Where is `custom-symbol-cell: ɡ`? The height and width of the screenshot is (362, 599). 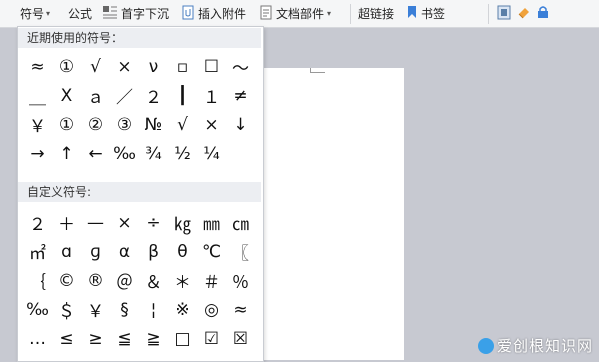
custom-symbol-cell: ɡ is located at coordinates (95, 251).